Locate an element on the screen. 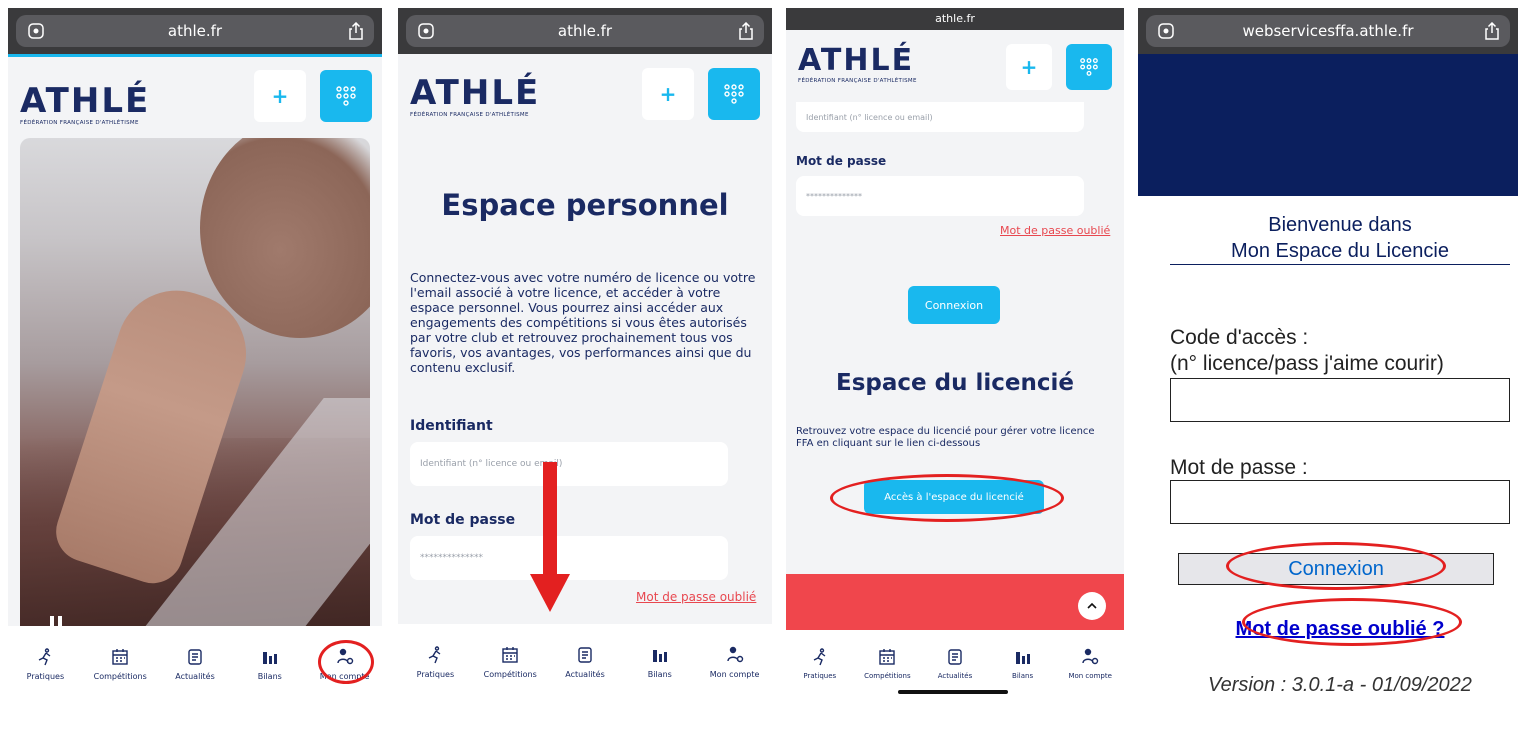  identifiant-placeholder: Identifiant (n° licence ou email) is located at coordinates (869, 117).